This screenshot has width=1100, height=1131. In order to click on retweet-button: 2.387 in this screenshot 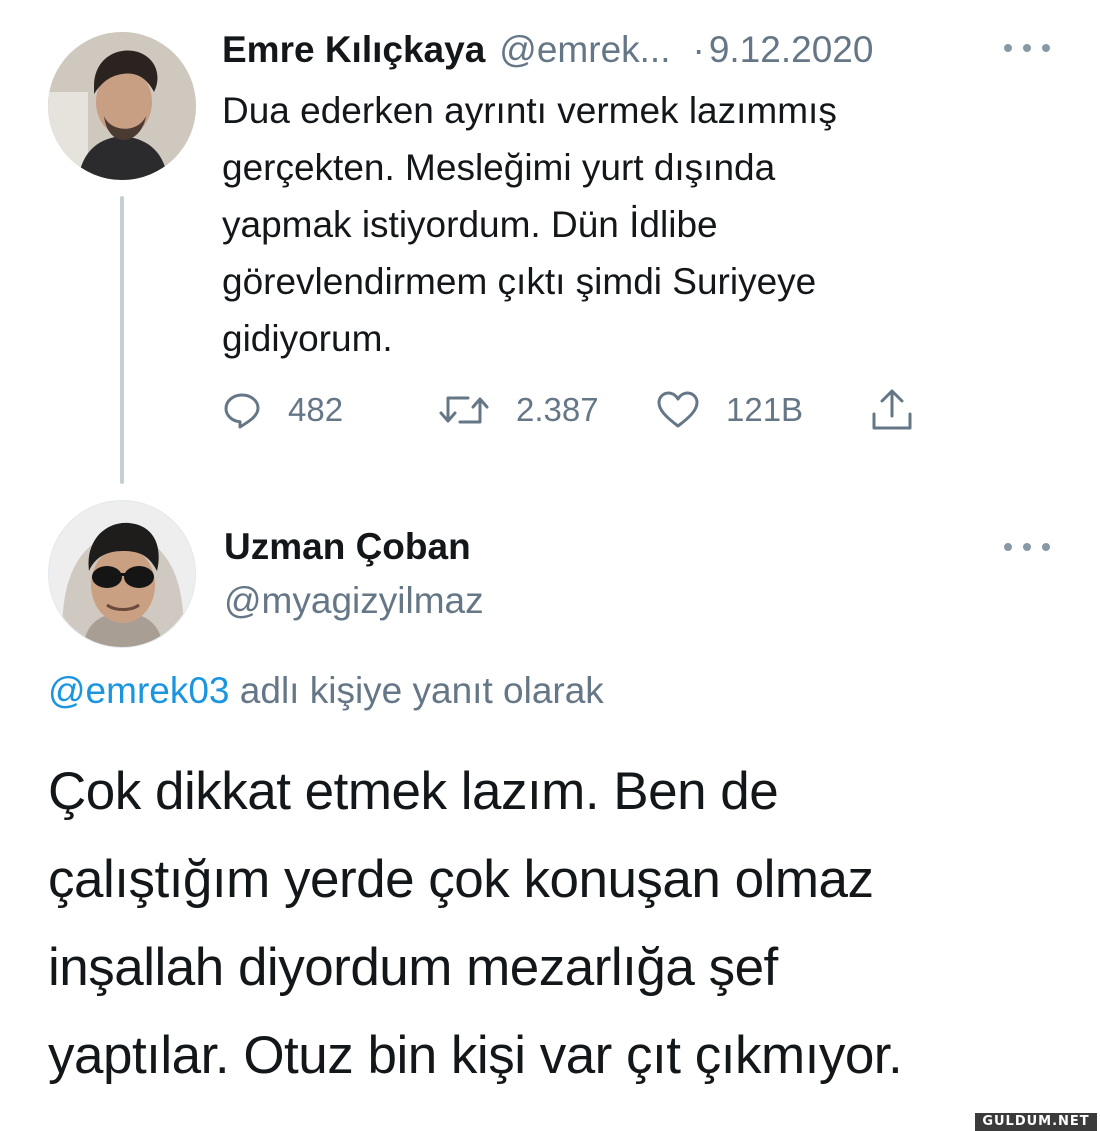, I will do `click(518, 410)`.